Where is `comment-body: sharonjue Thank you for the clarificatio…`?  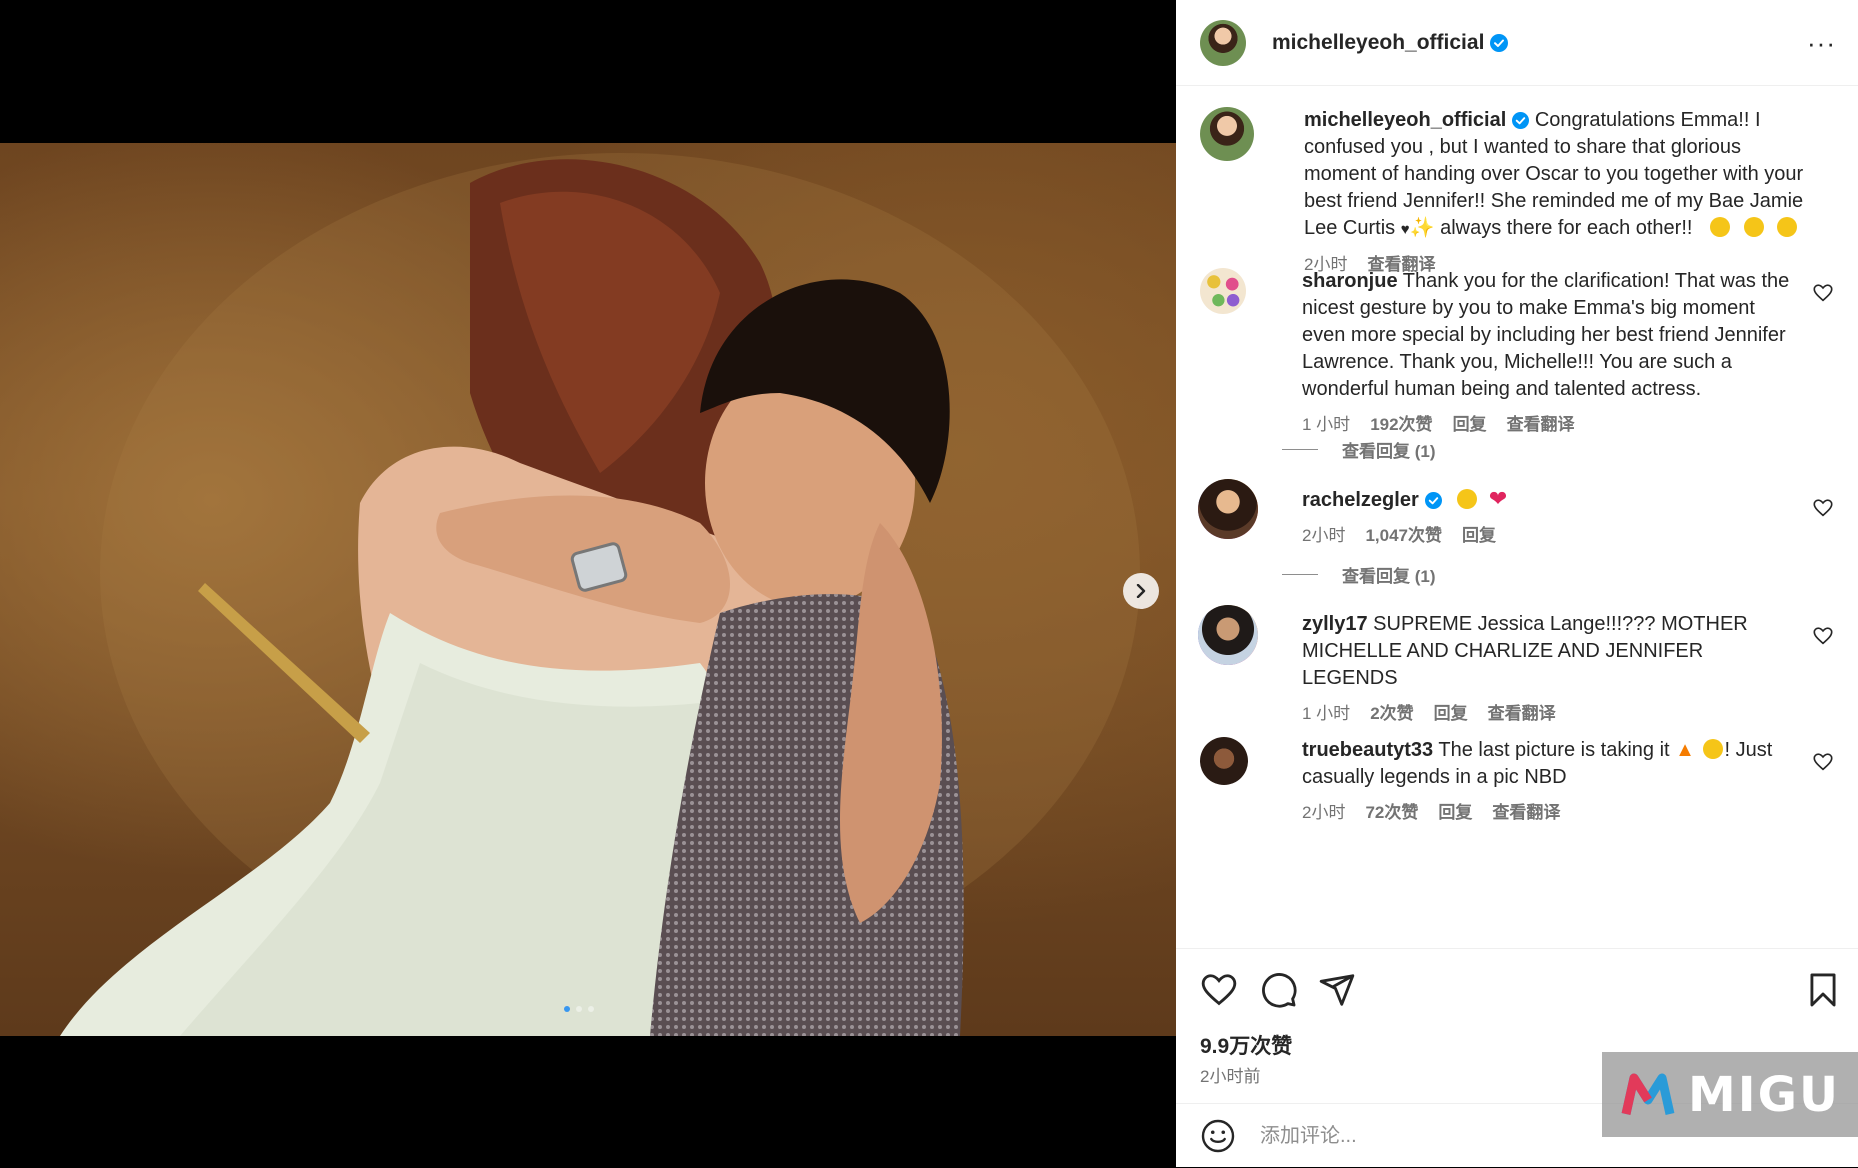 comment-body: sharonjue Thank you for the clarificatio… is located at coordinates (1548, 353).